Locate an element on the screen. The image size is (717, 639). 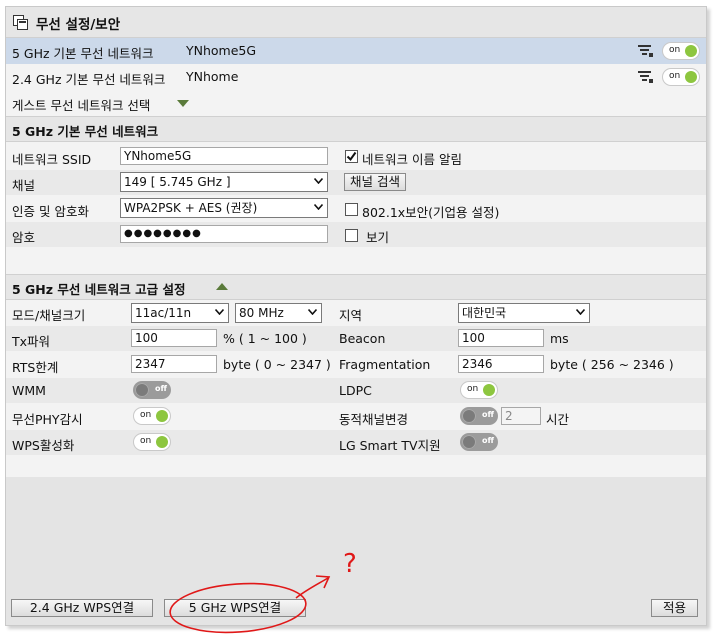
question-mark: ? is located at coordinates (350, 564).